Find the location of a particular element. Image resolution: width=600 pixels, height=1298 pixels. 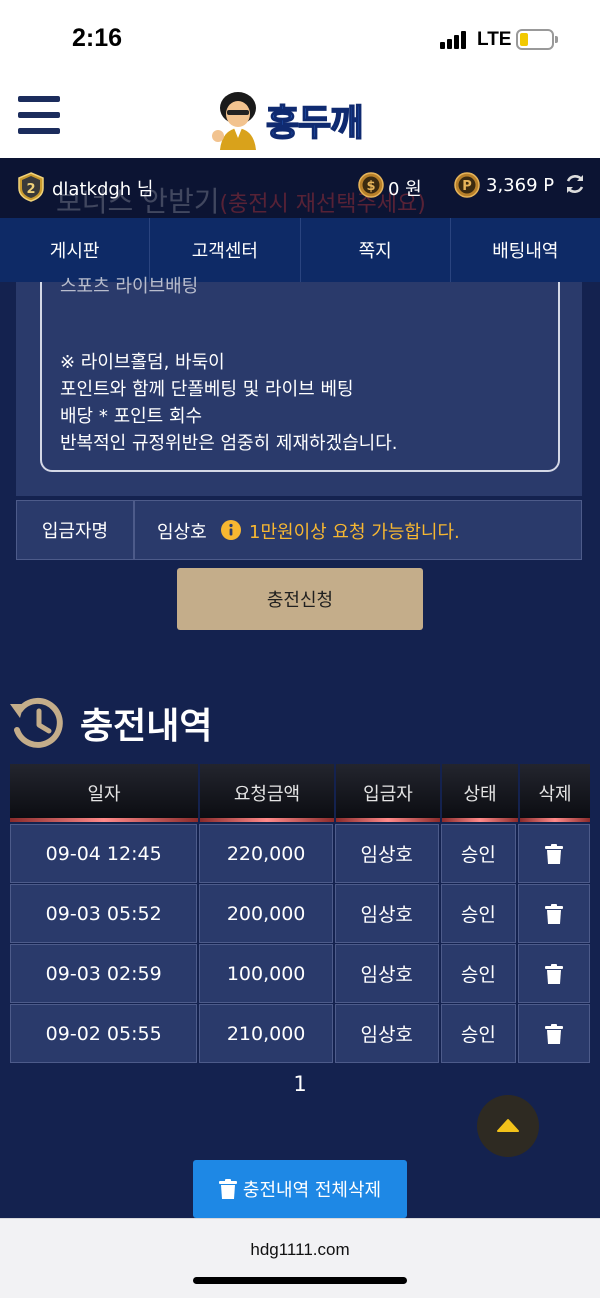

table-row: 09-02 05:55 210,000 임상호 승인 is located at coordinates (300, 1033).